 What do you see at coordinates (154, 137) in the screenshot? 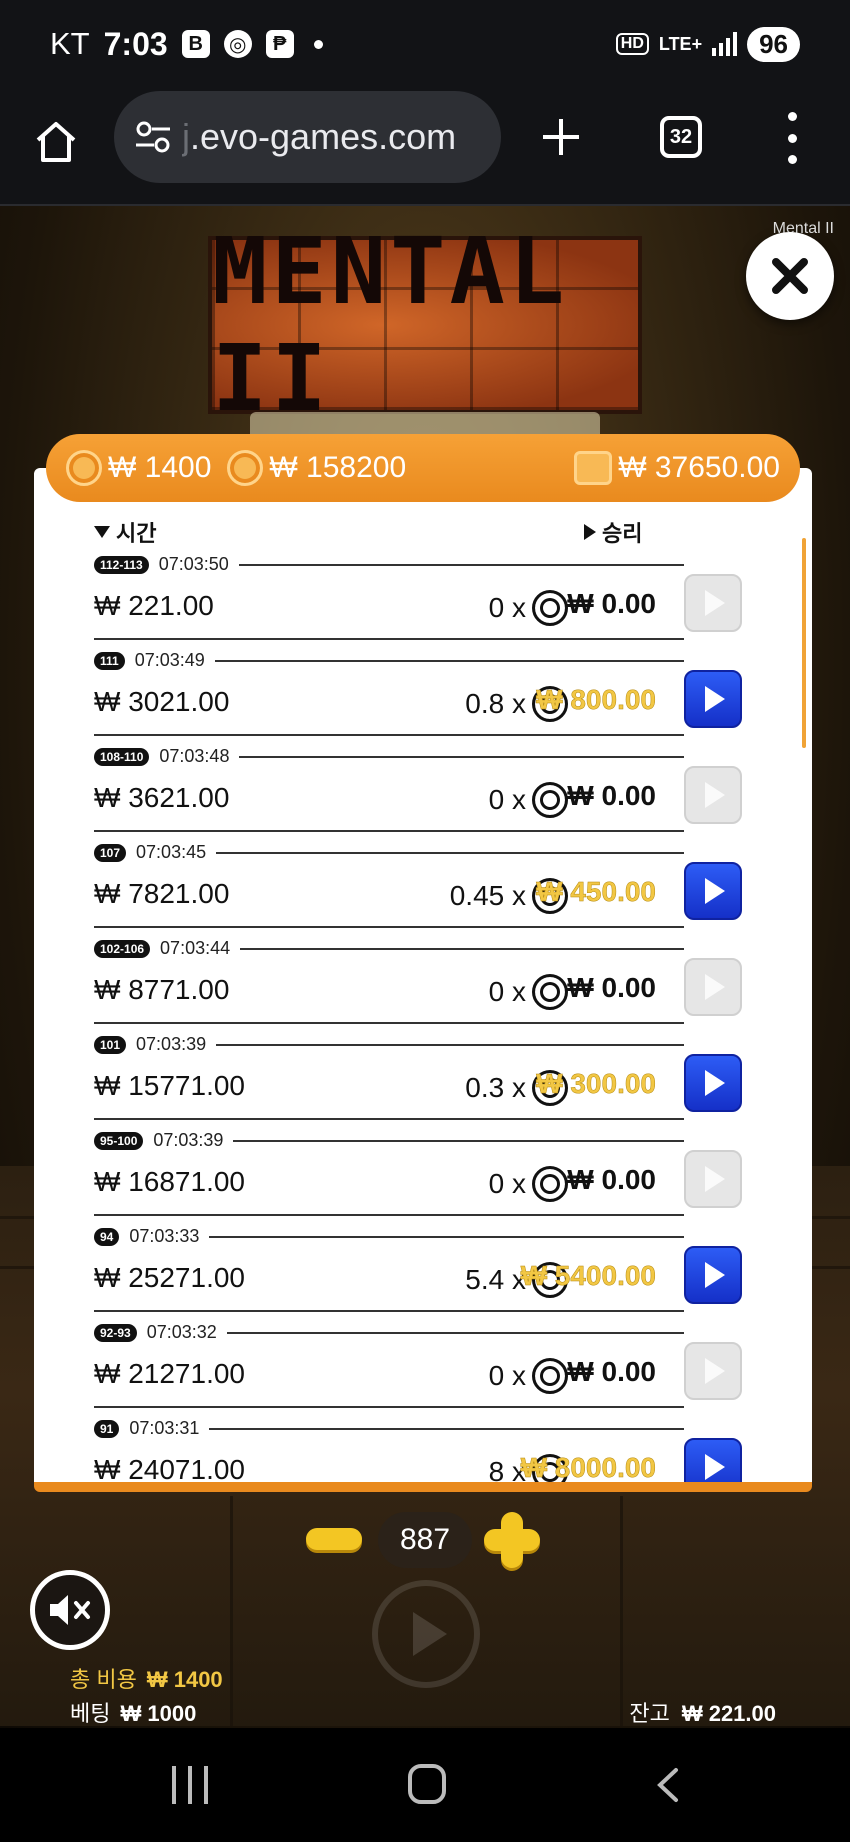
I see `site-settings-icon` at bounding box center [154, 137].